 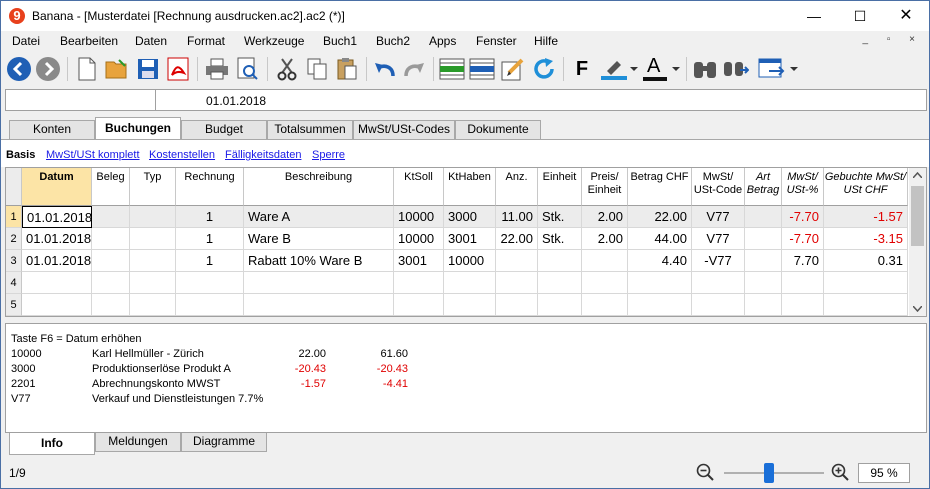 What do you see at coordinates (546, 41) in the screenshot?
I see `menu-hilfe: Hilfe` at bounding box center [546, 41].